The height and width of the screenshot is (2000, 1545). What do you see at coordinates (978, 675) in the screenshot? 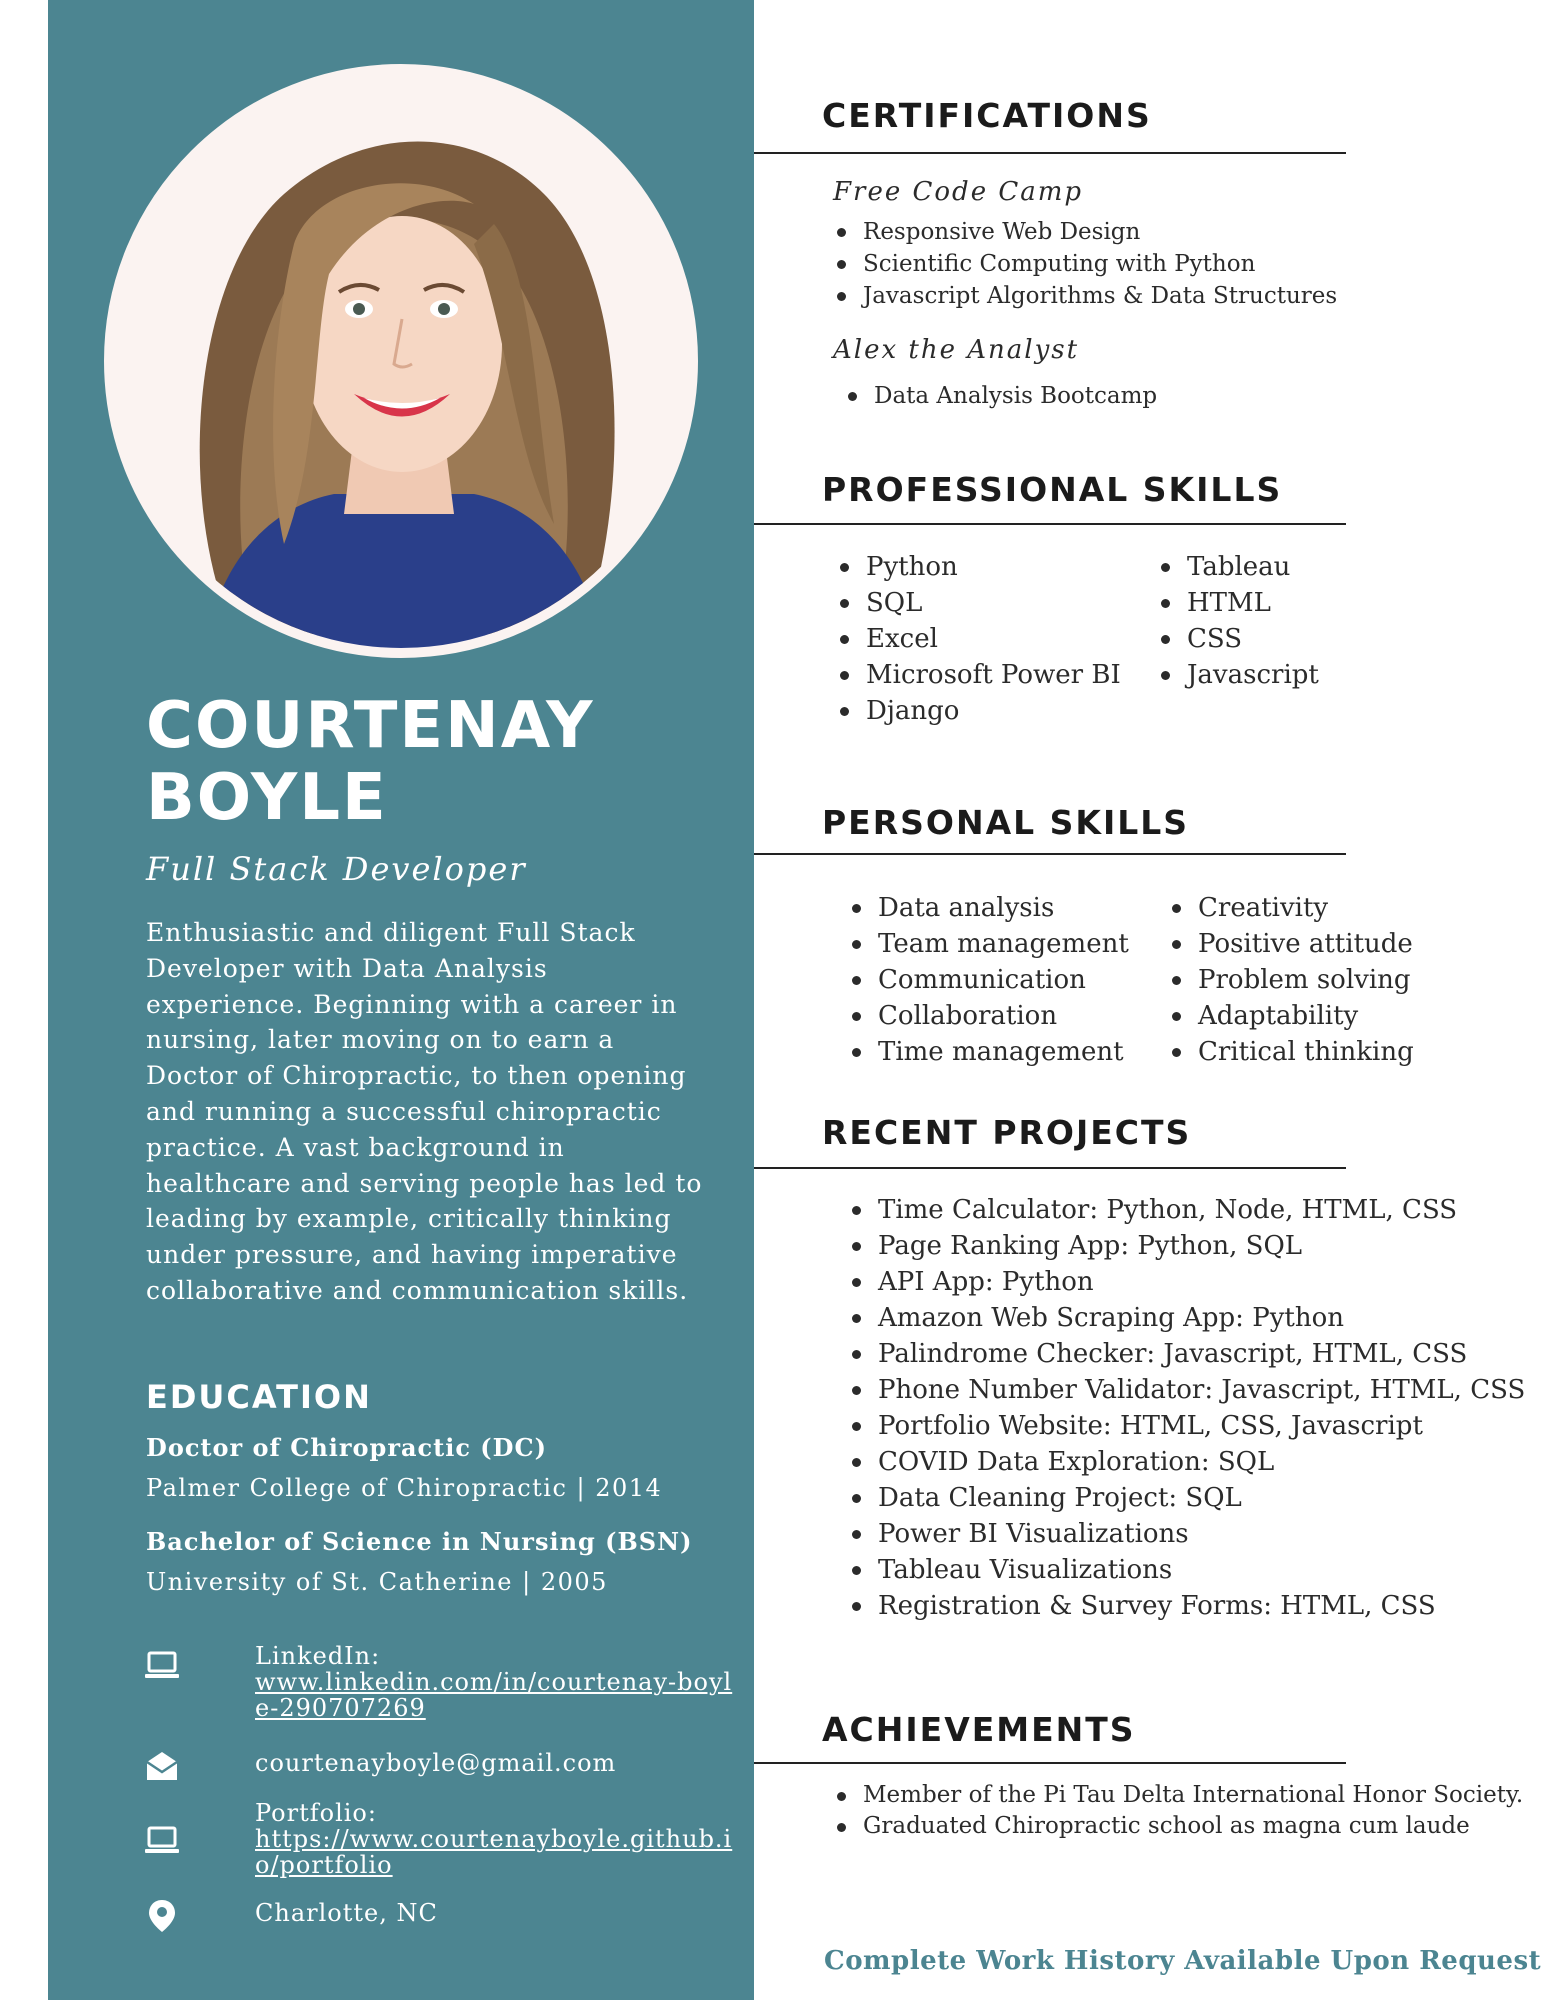
I see `list-item: Microsoft Power BI` at bounding box center [978, 675].